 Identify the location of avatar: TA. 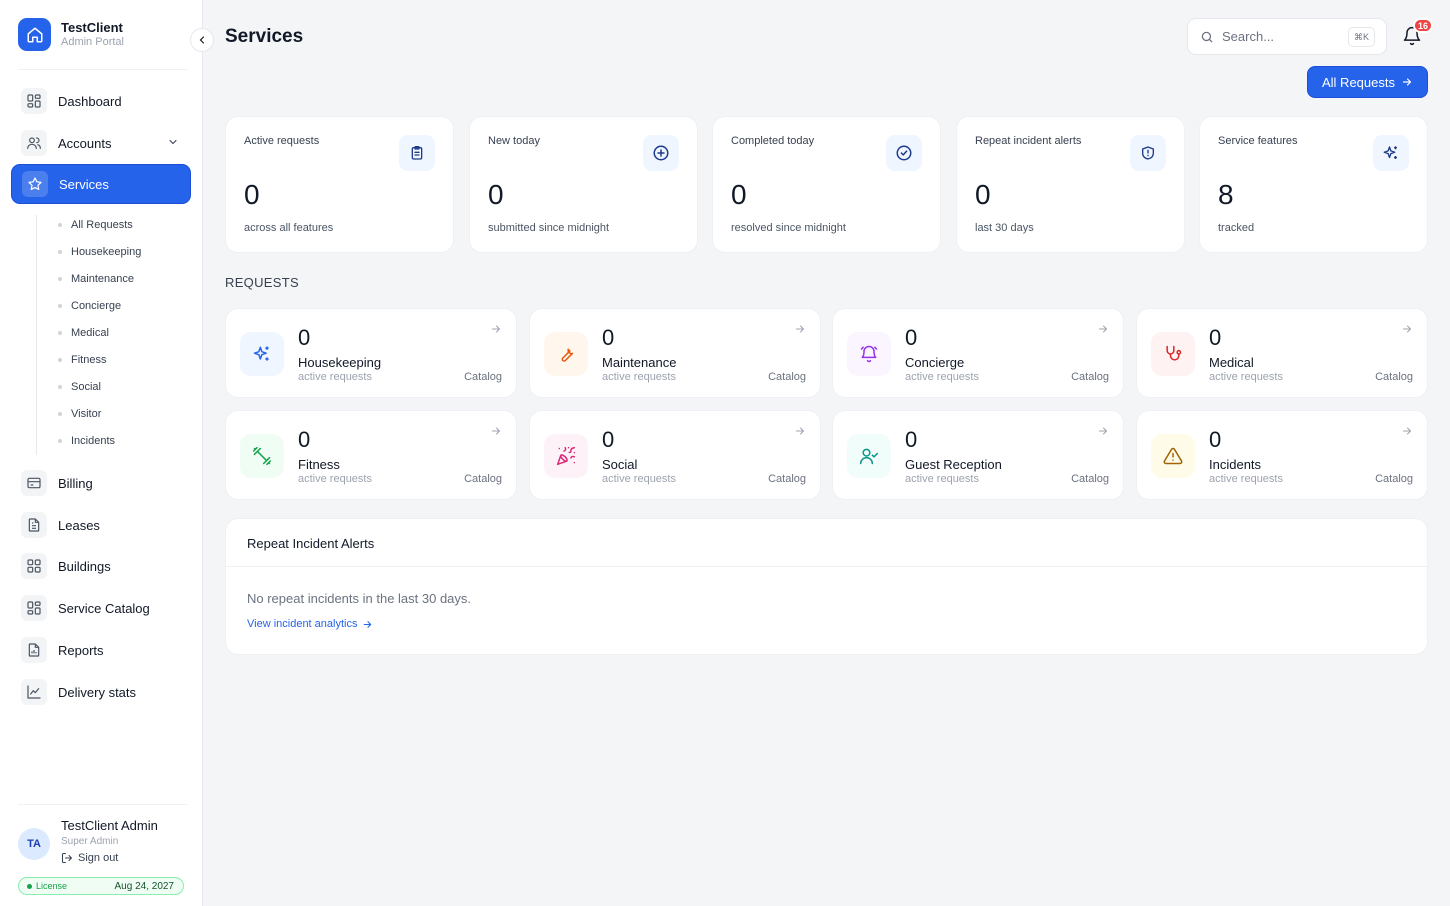
(34, 844).